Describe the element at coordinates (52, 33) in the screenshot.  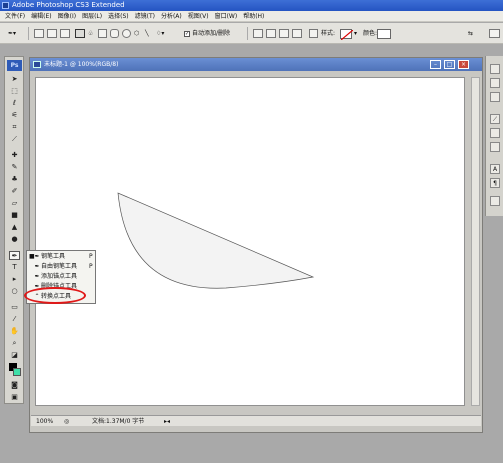
I see `paths-mode-icon` at that location.